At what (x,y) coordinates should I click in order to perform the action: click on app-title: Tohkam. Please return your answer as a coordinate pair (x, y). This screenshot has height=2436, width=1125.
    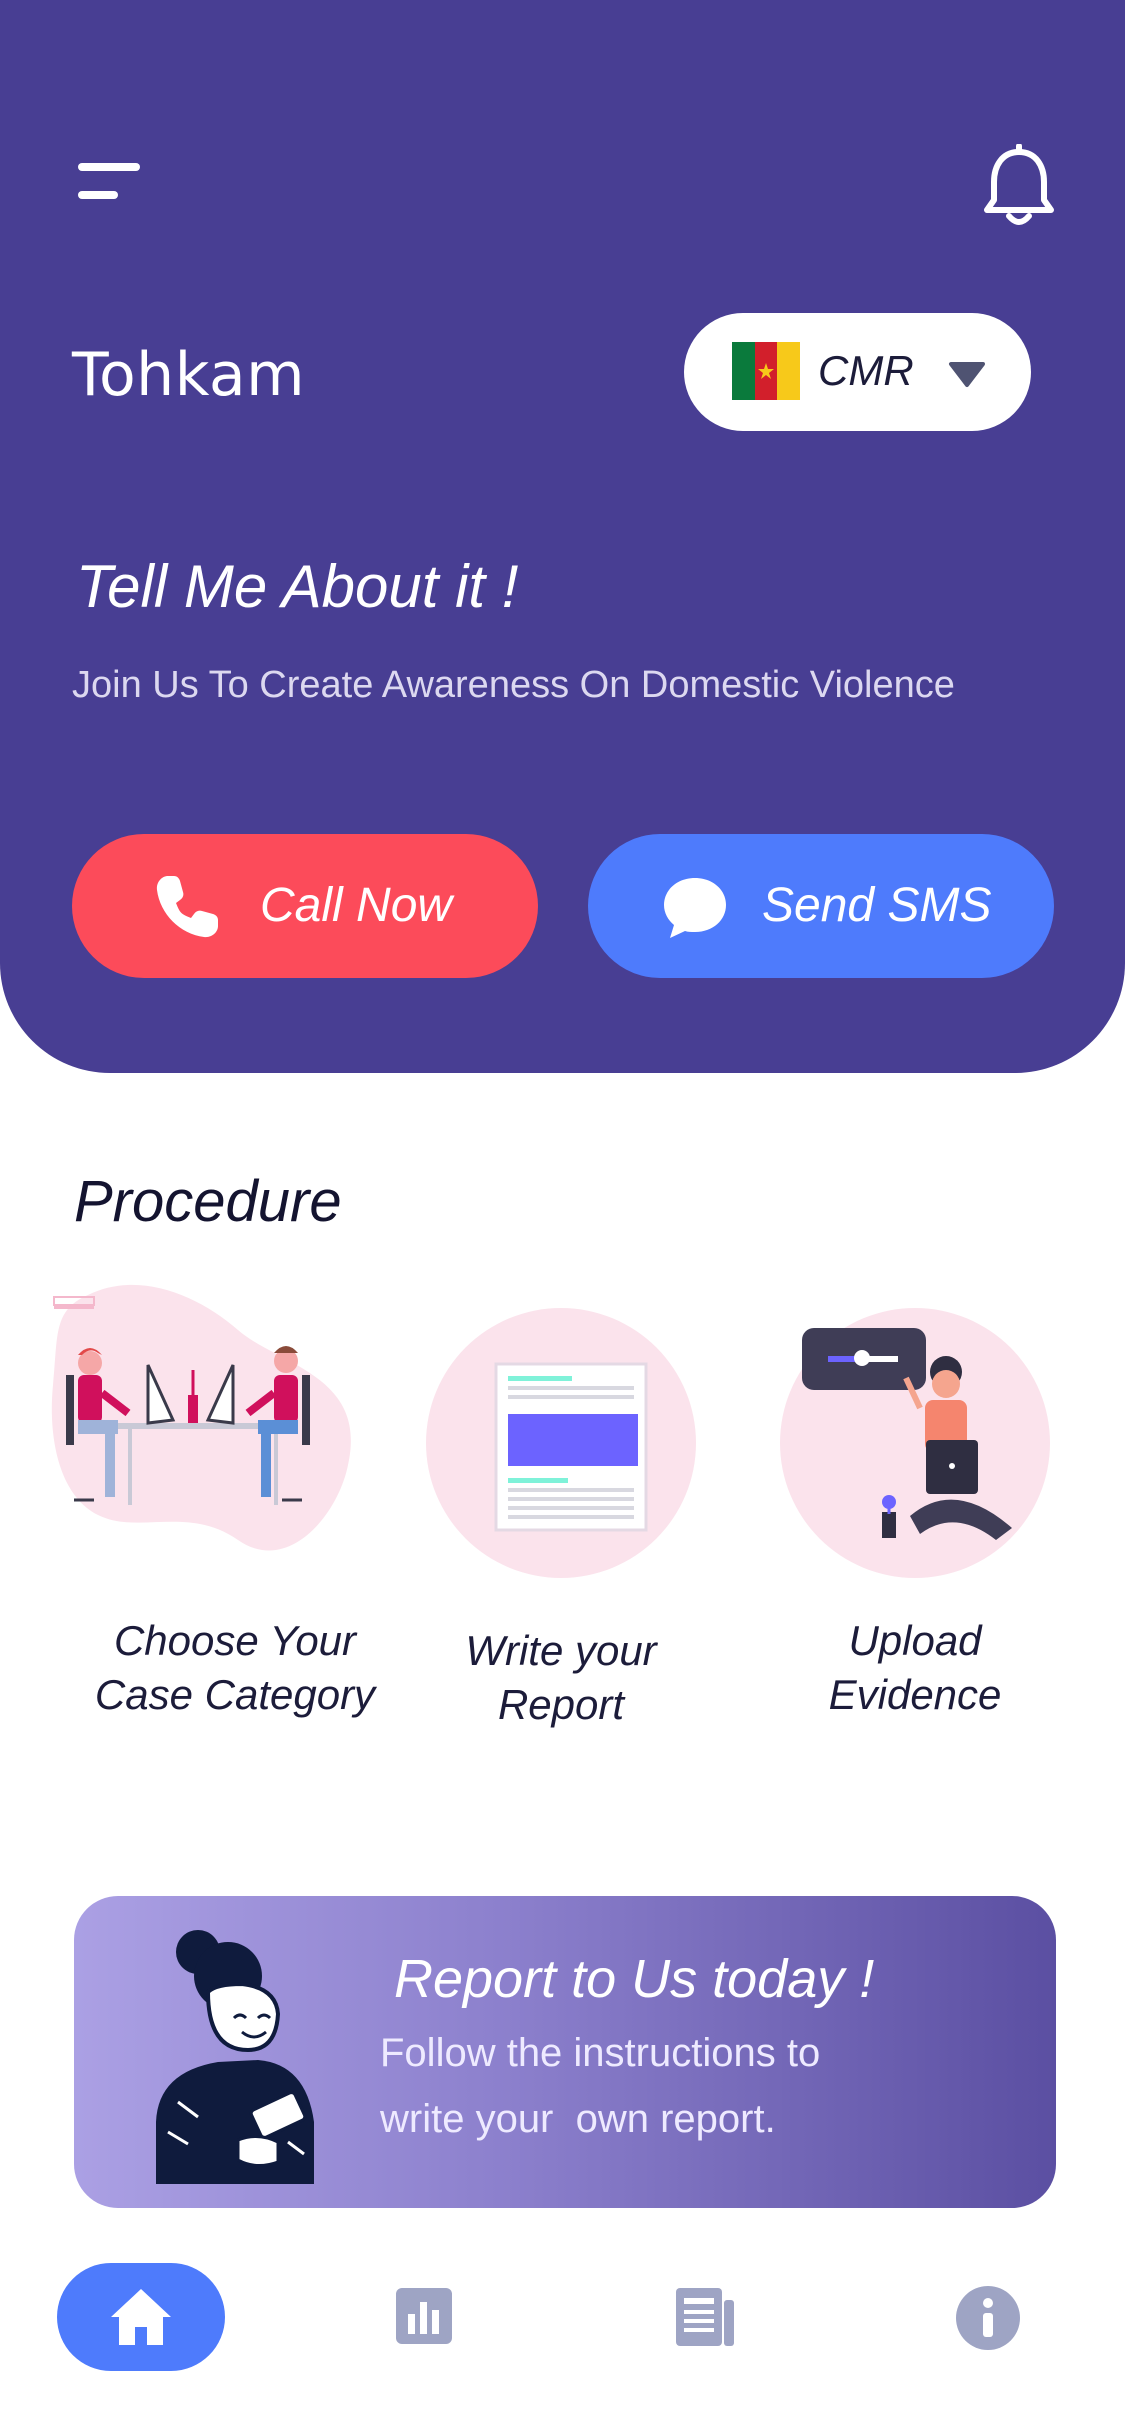
    Looking at the image, I should click on (189, 375).